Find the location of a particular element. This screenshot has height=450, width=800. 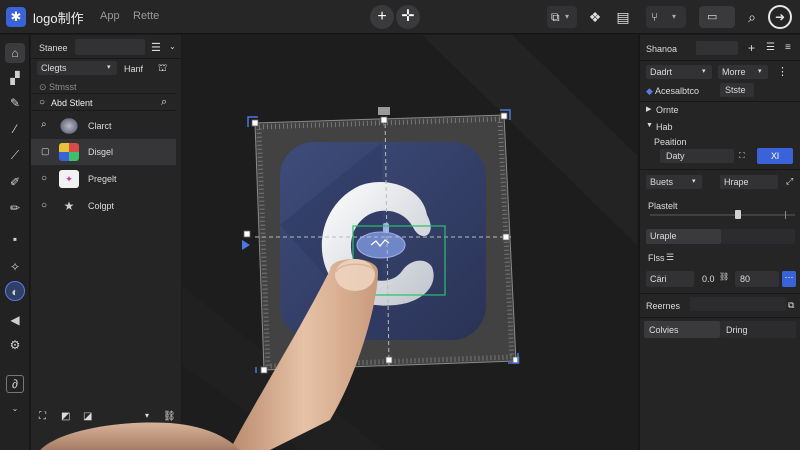

share-button: ▭ is located at coordinates (717, 17).